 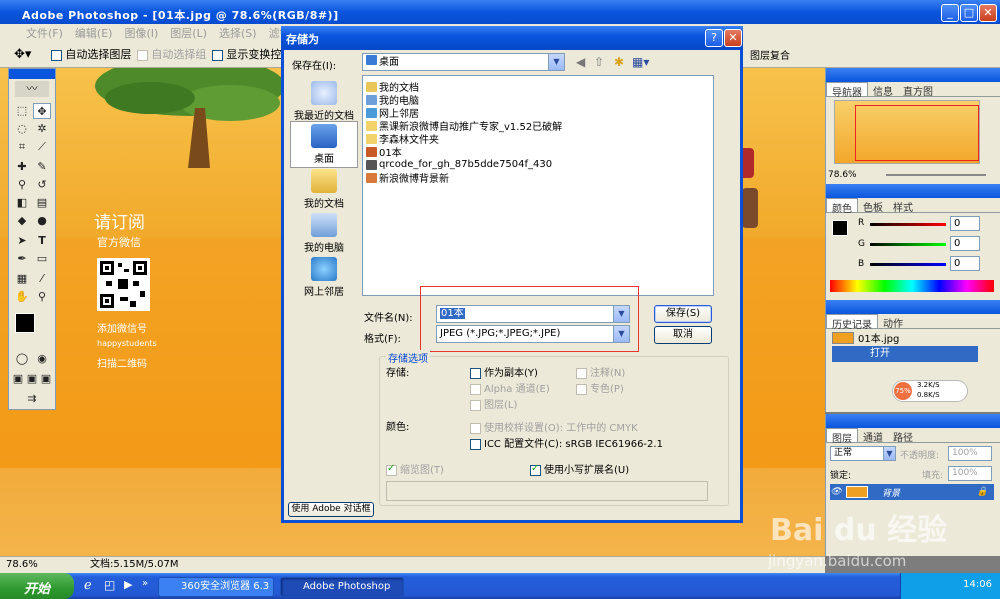 What do you see at coordinates (621, 314) in the screenshot?
I see `filename-dropdown-icon: ▼` at bounding box center [621, 314].